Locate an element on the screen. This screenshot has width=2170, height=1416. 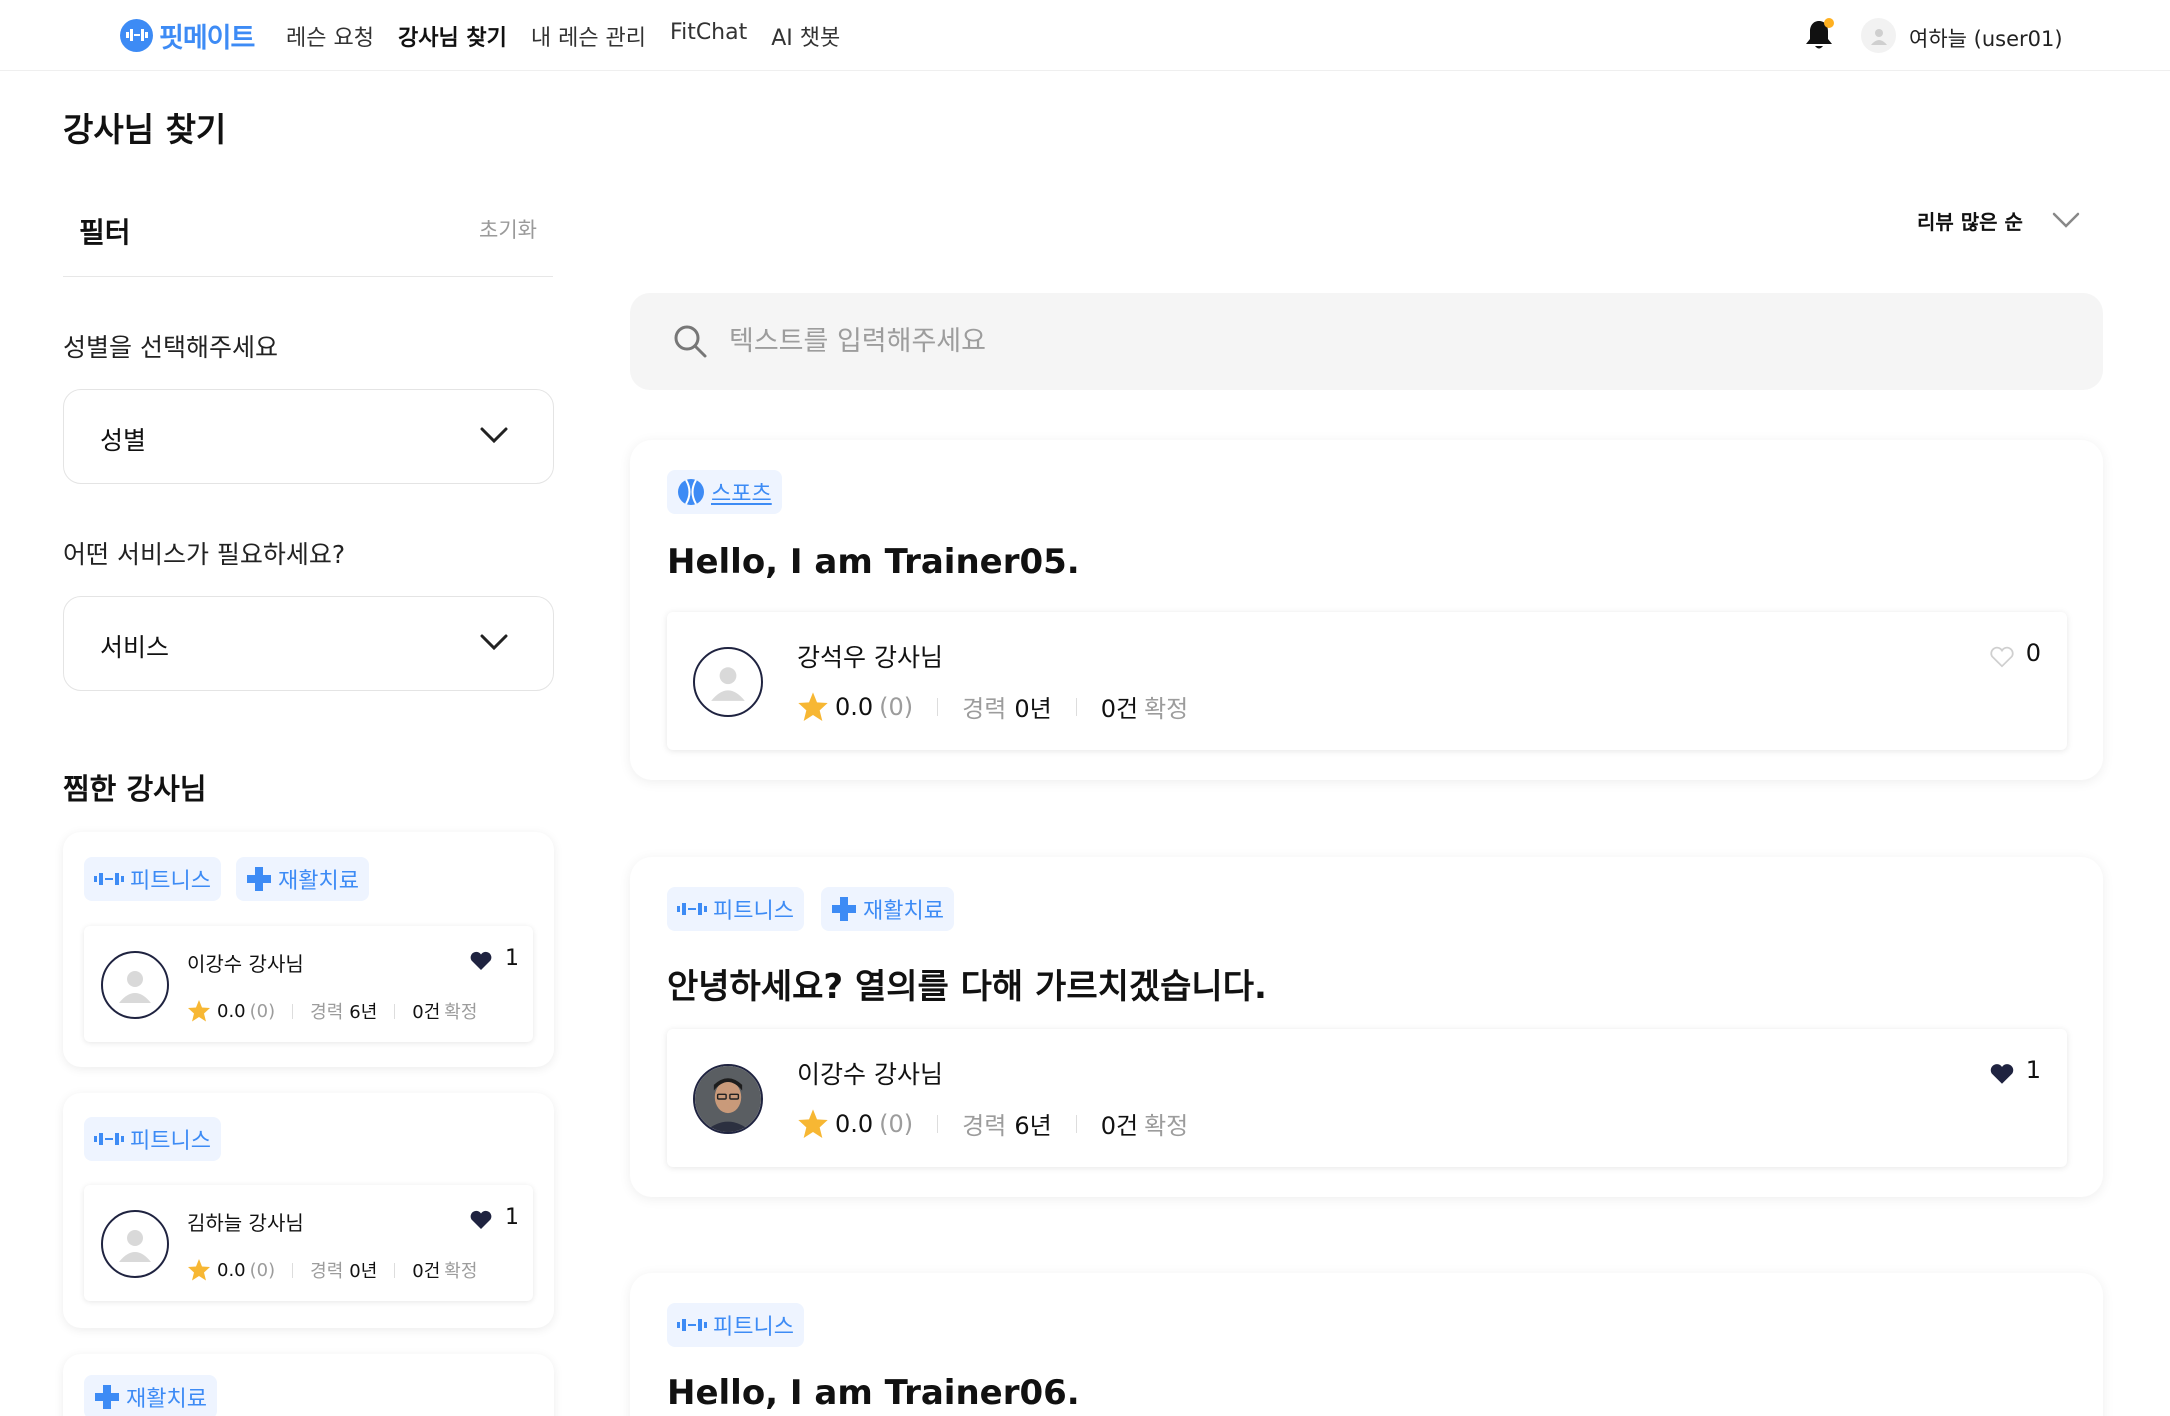
trainer-card: 피트니스 Hello, I am Trainer06. is located at coordinates (1366, 1344).